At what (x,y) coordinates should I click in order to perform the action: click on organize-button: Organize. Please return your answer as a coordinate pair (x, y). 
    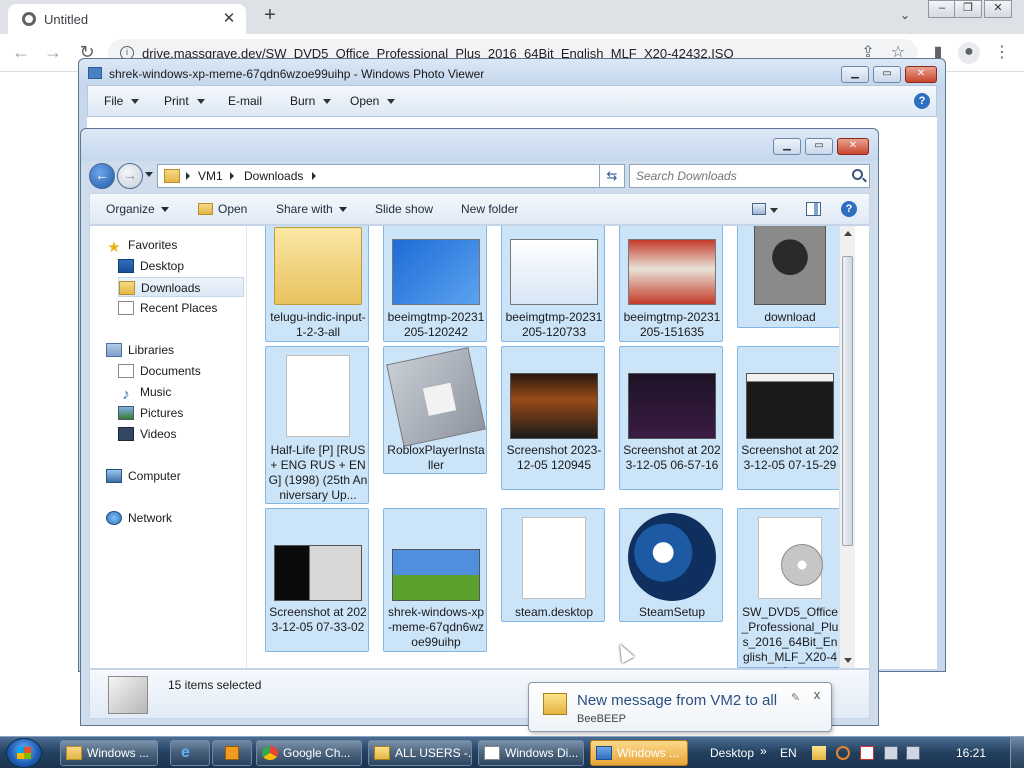
    Looking at the image, I should click on (137, 209).